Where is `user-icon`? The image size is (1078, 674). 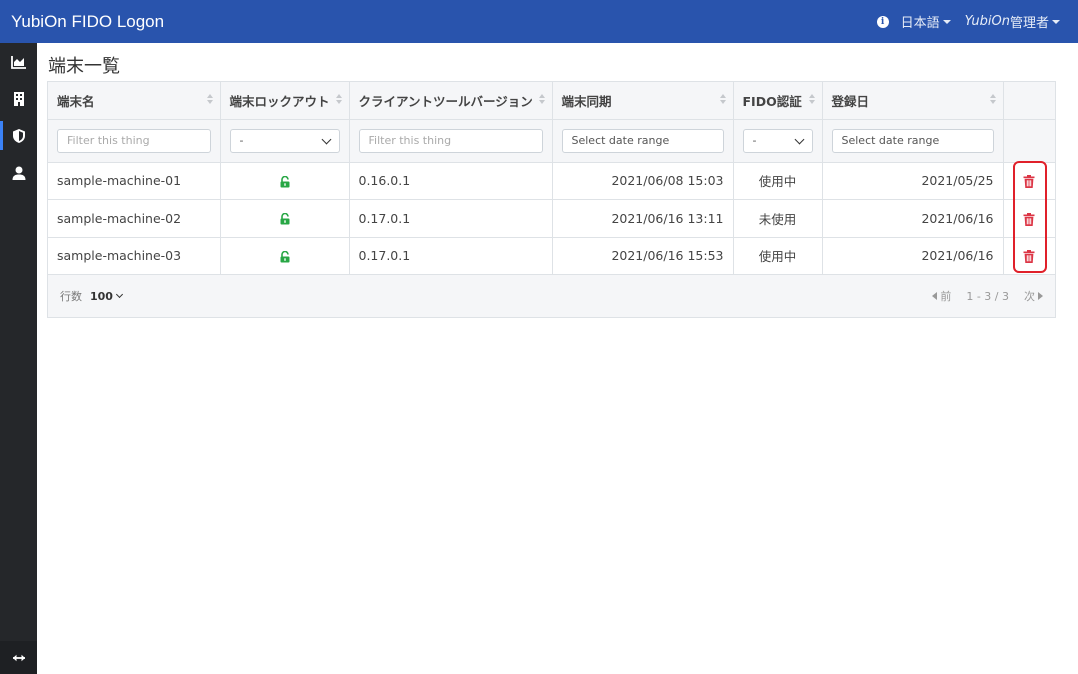 user-icon is located at coordinates (18, 173).